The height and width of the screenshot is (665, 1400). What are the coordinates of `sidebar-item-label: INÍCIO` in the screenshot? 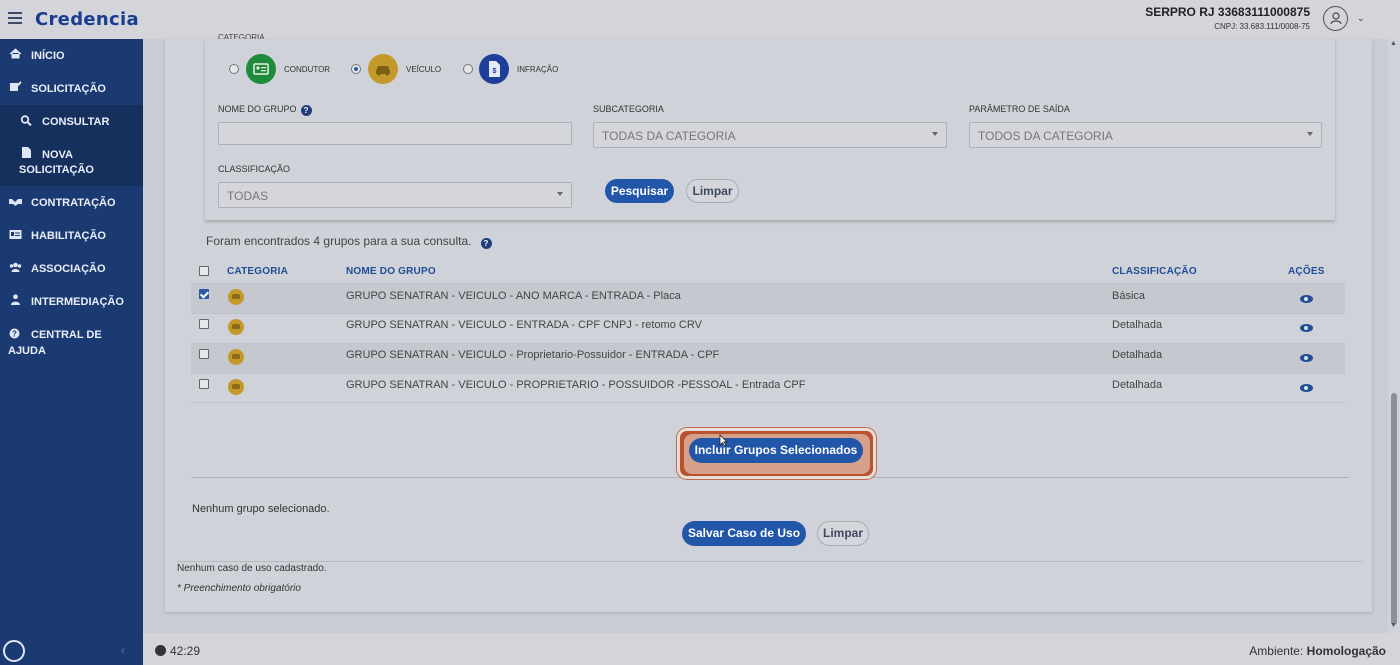 It's located at (48, 56).